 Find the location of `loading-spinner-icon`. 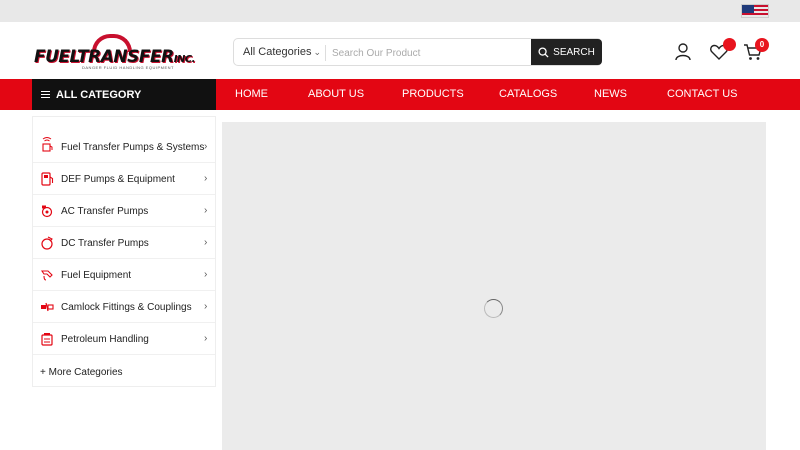

loading-spinner-icon is located at coordinates (493, 308).